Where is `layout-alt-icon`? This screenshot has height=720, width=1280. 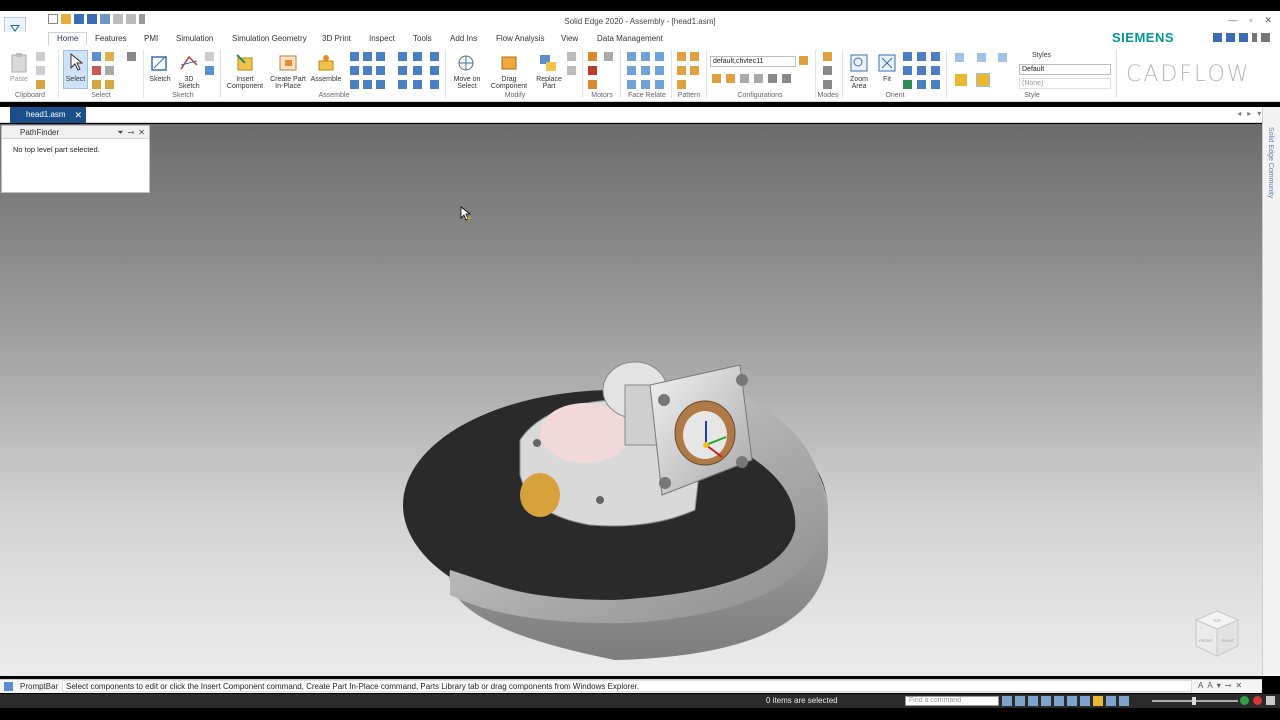 layout-alt-icon is located at coordinates (1230, 37).